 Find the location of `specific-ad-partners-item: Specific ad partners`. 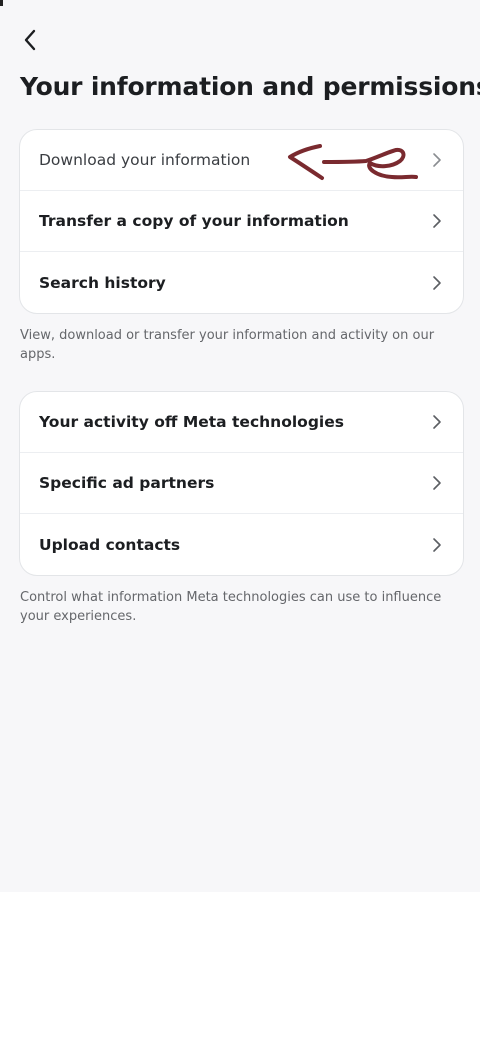

specific-ad-partners-item: Specific ad partners is located at coordinates (241, 483).